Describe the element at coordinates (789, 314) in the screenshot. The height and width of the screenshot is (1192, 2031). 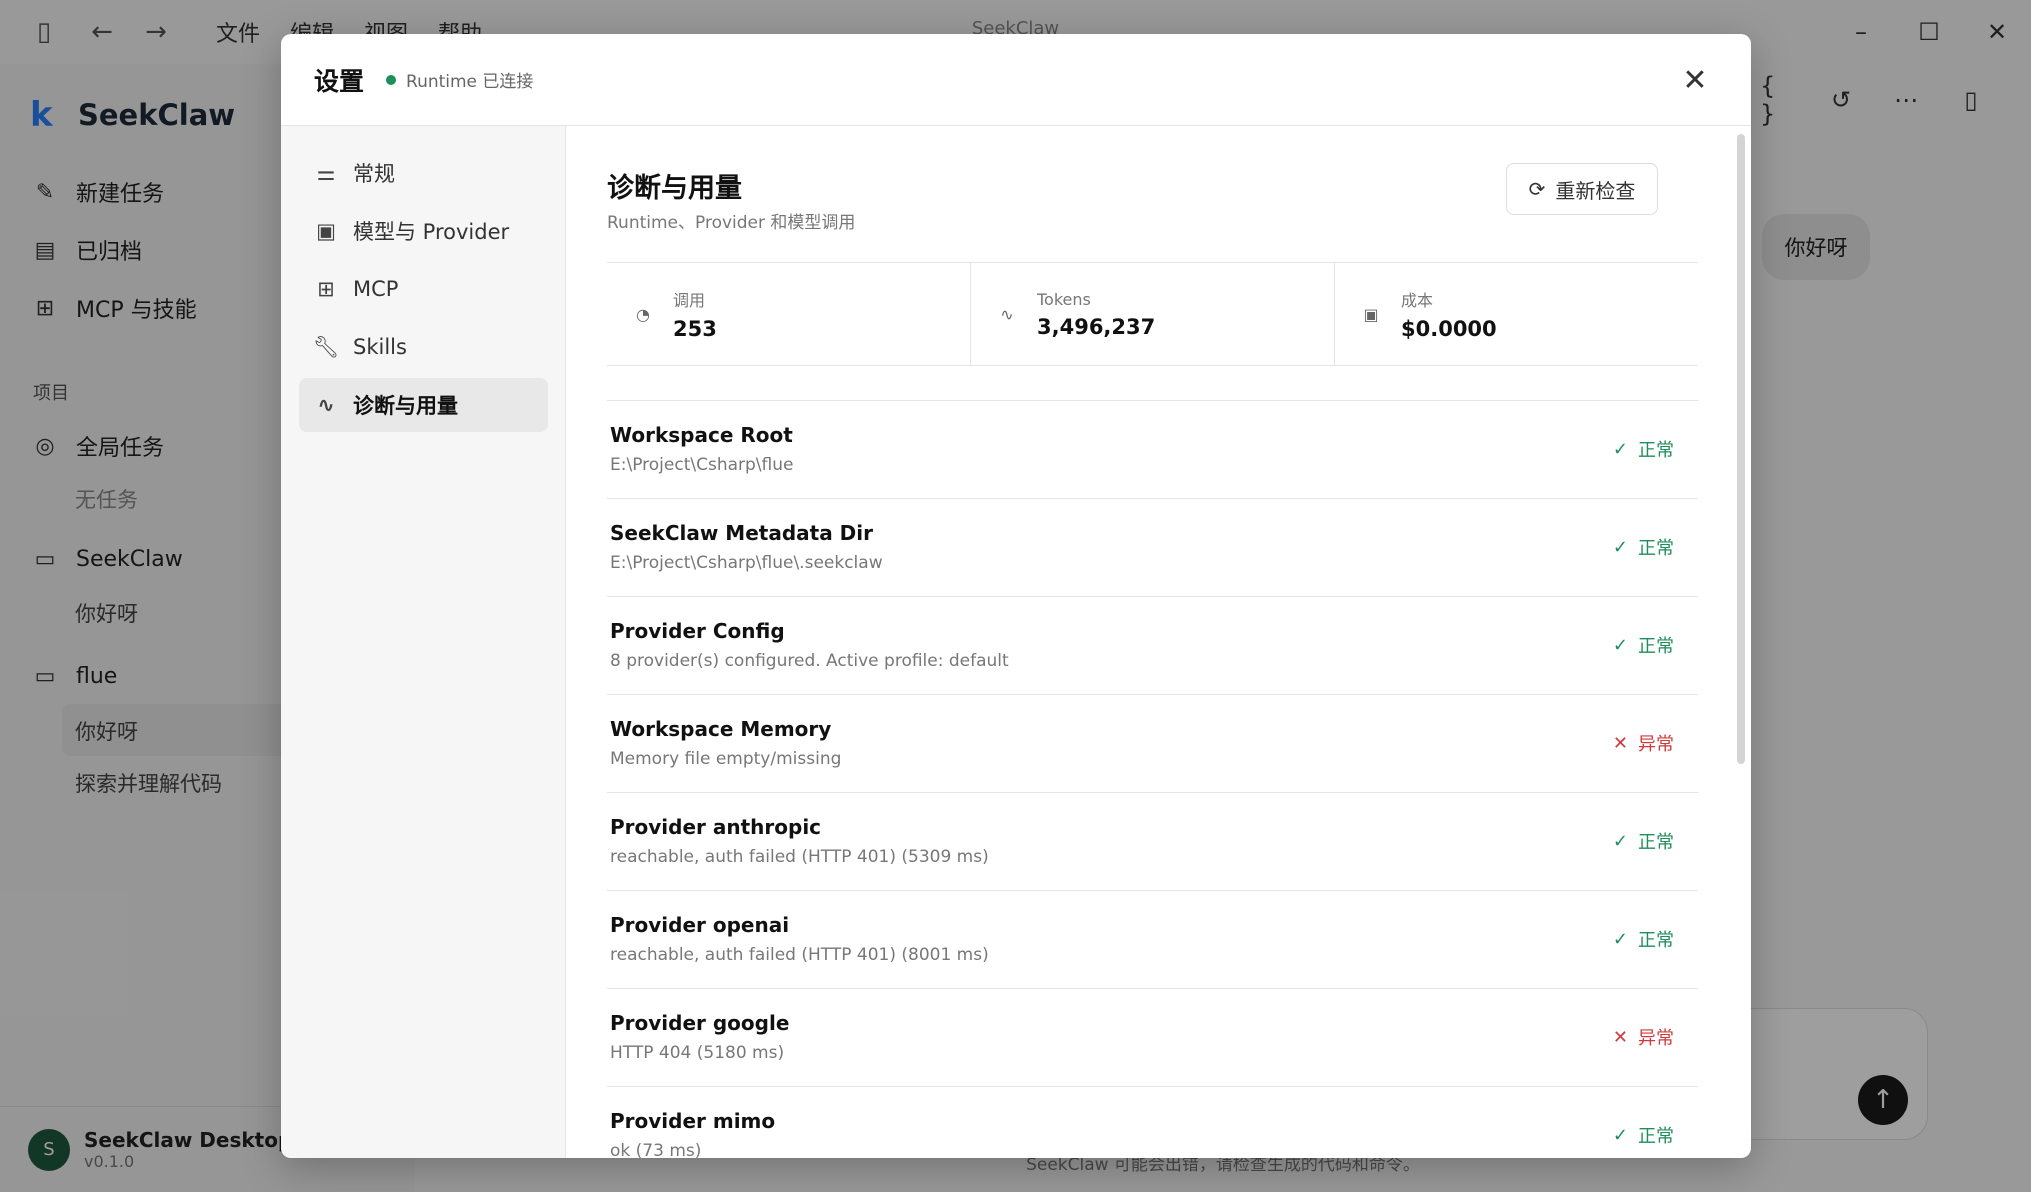
I see `stat-calls: ◔ 调用 253` at that location.